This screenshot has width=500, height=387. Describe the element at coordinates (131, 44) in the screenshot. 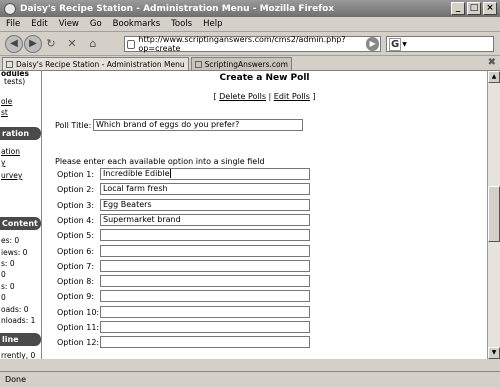

I see `page-icon` at that location.